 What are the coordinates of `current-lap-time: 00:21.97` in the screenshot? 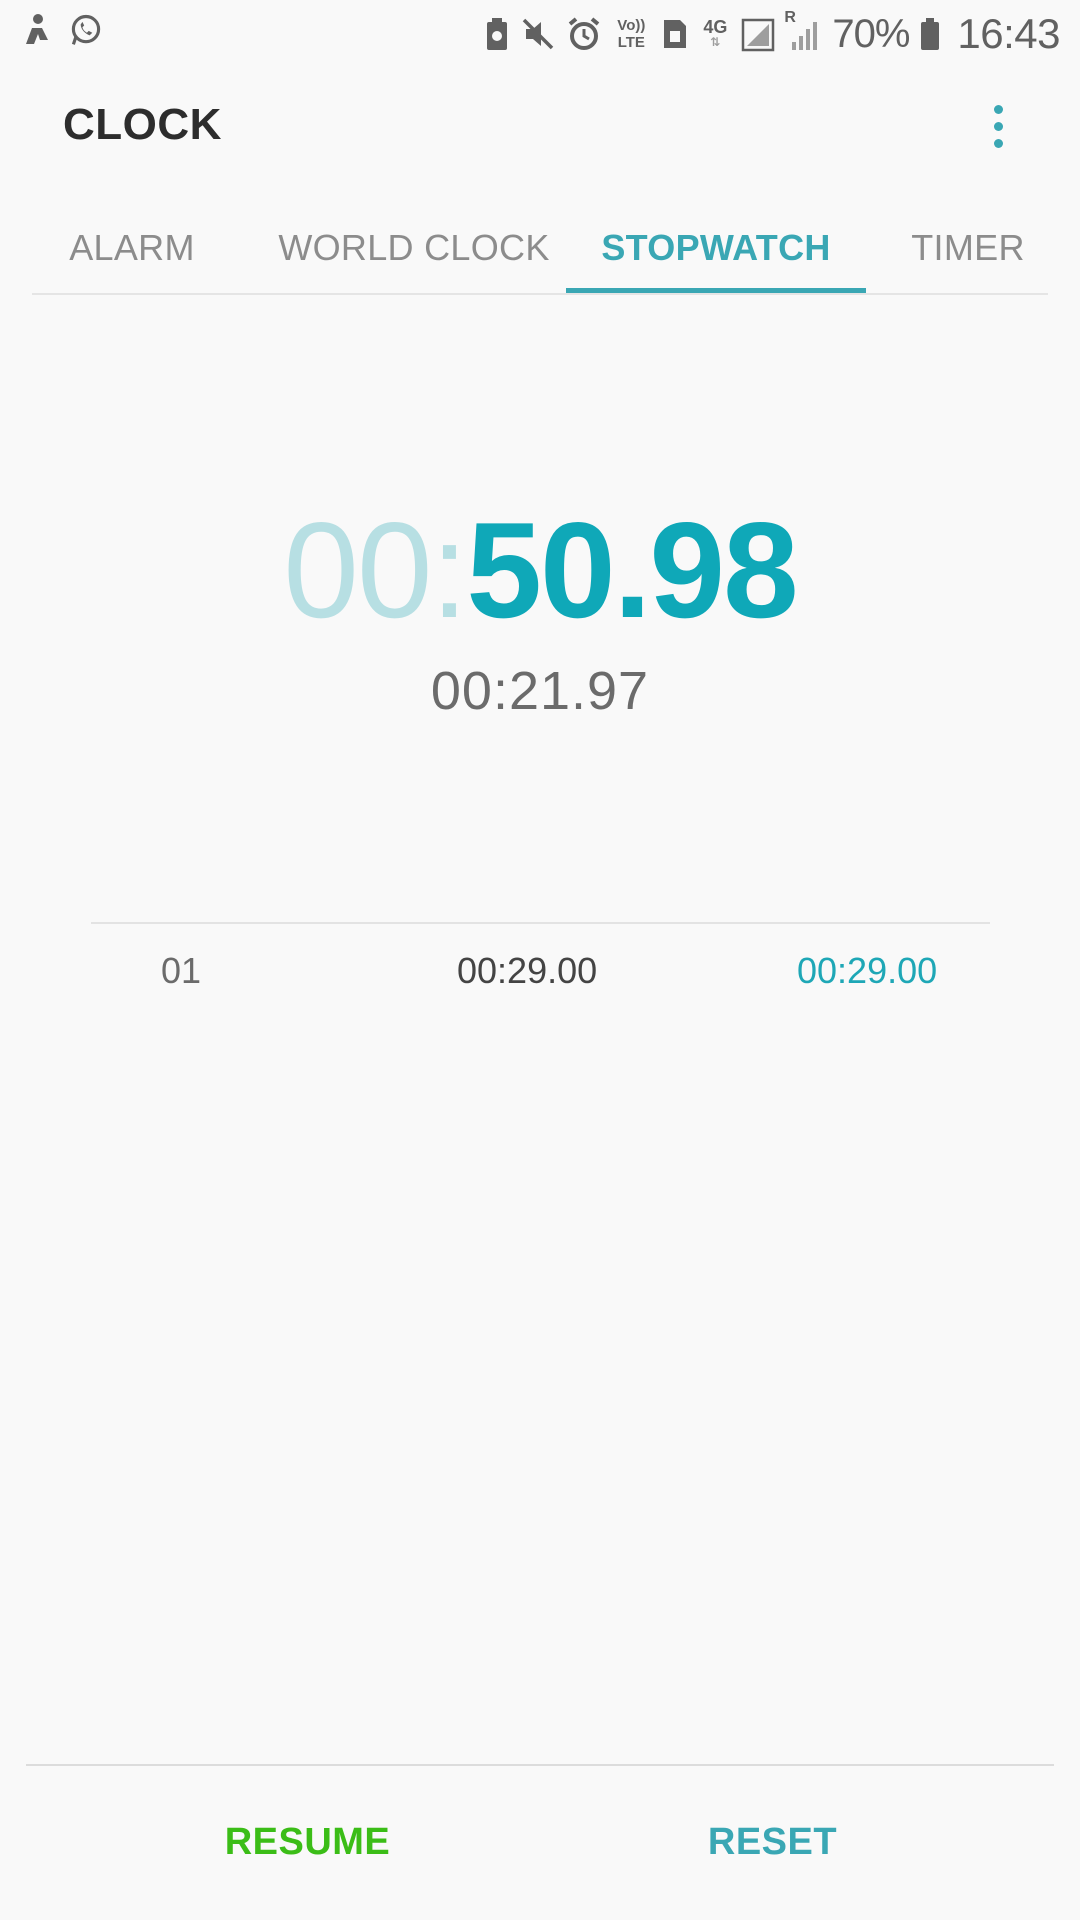 It's located at (540, 691).